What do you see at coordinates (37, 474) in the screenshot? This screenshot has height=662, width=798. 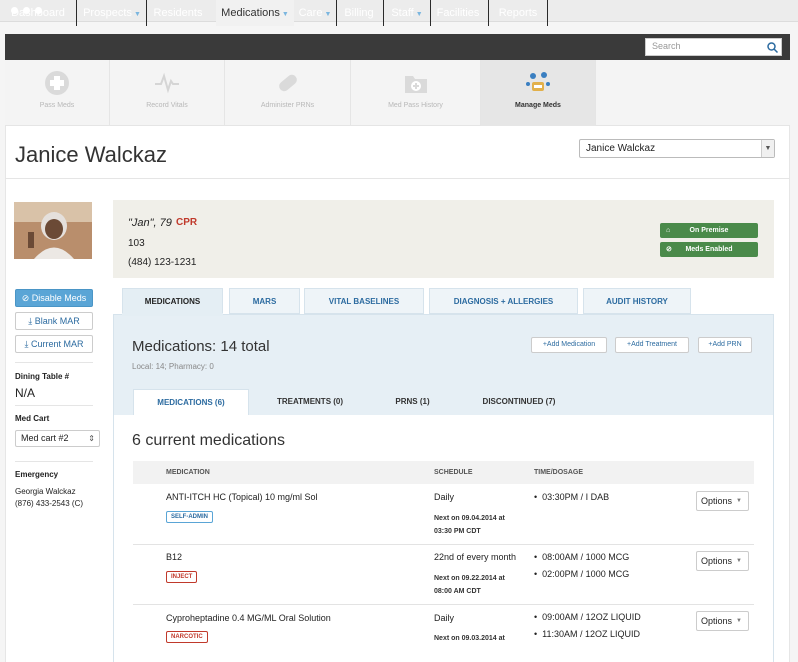 I see `emergency-label: Emergency` at bounding box center [37, 474].